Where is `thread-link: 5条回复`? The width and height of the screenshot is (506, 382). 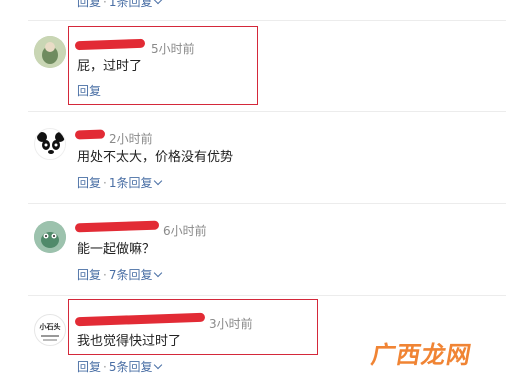
thread-link: 5条回复 is located at coordinates (131, 367).